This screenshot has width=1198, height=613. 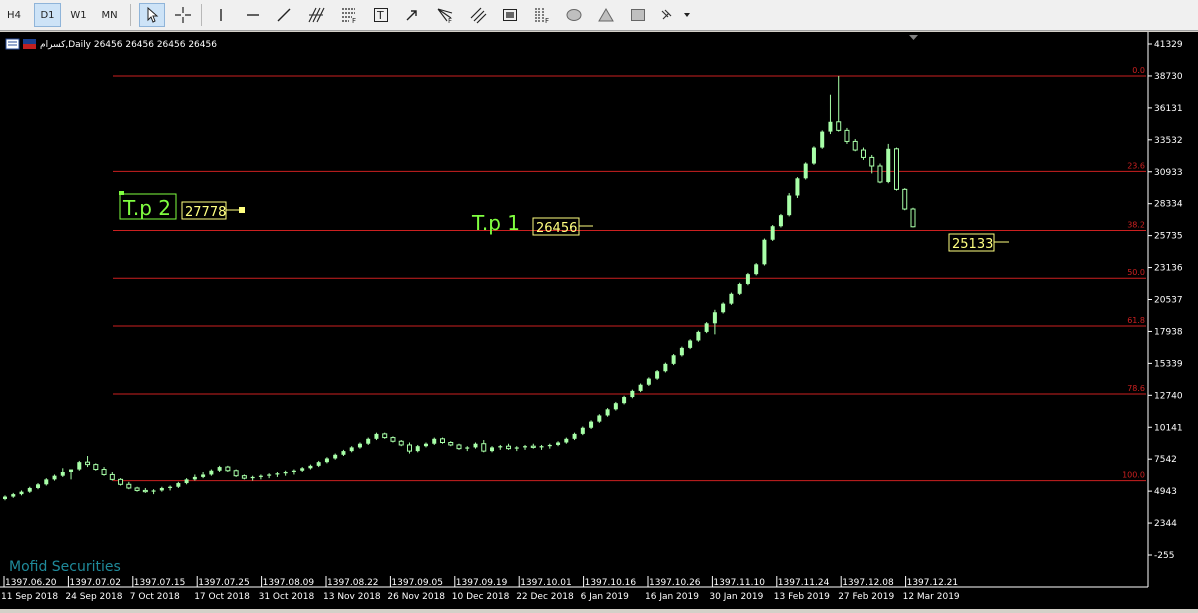 I want to click on fibonacci-fan-icon: F, so click(x=445, y=15).